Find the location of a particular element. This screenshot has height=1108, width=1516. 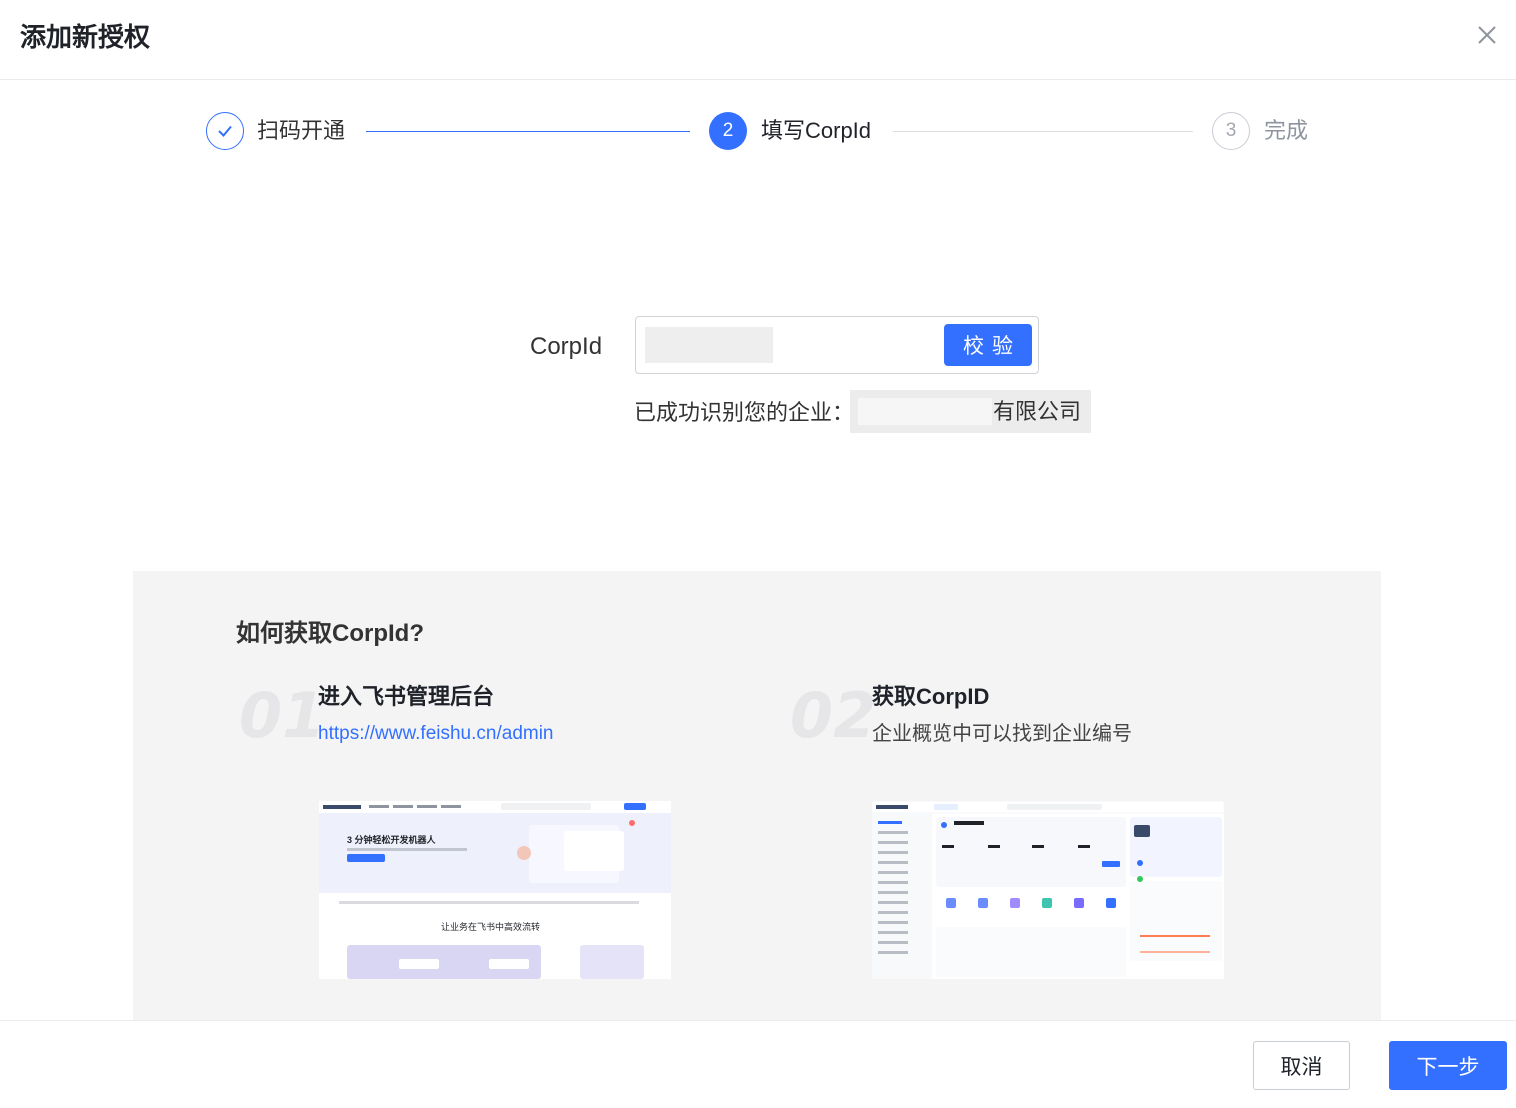

stepper: 扫码开通 2 填写CorpId 3 完成 is located at coordinates (758, 132).